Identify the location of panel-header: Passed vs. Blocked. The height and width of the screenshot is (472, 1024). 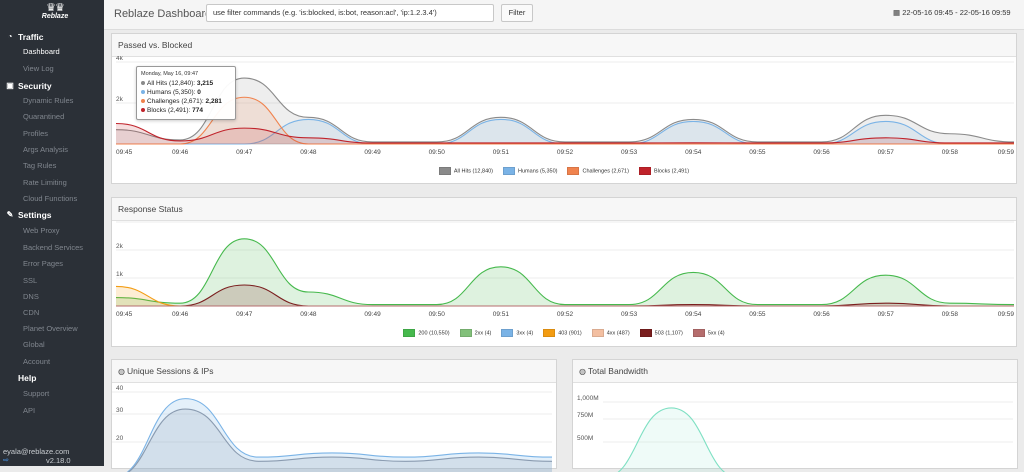
(564, 45).